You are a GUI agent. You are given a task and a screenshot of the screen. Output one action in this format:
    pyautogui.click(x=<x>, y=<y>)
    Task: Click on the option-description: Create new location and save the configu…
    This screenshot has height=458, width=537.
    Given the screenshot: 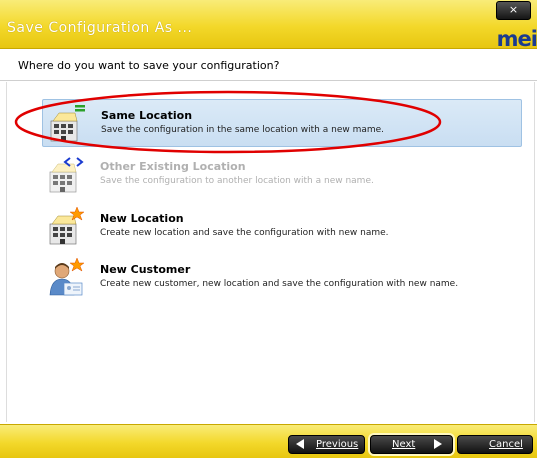 What is the action you would take?
    pyautogui.click(x=244, y=233)
    